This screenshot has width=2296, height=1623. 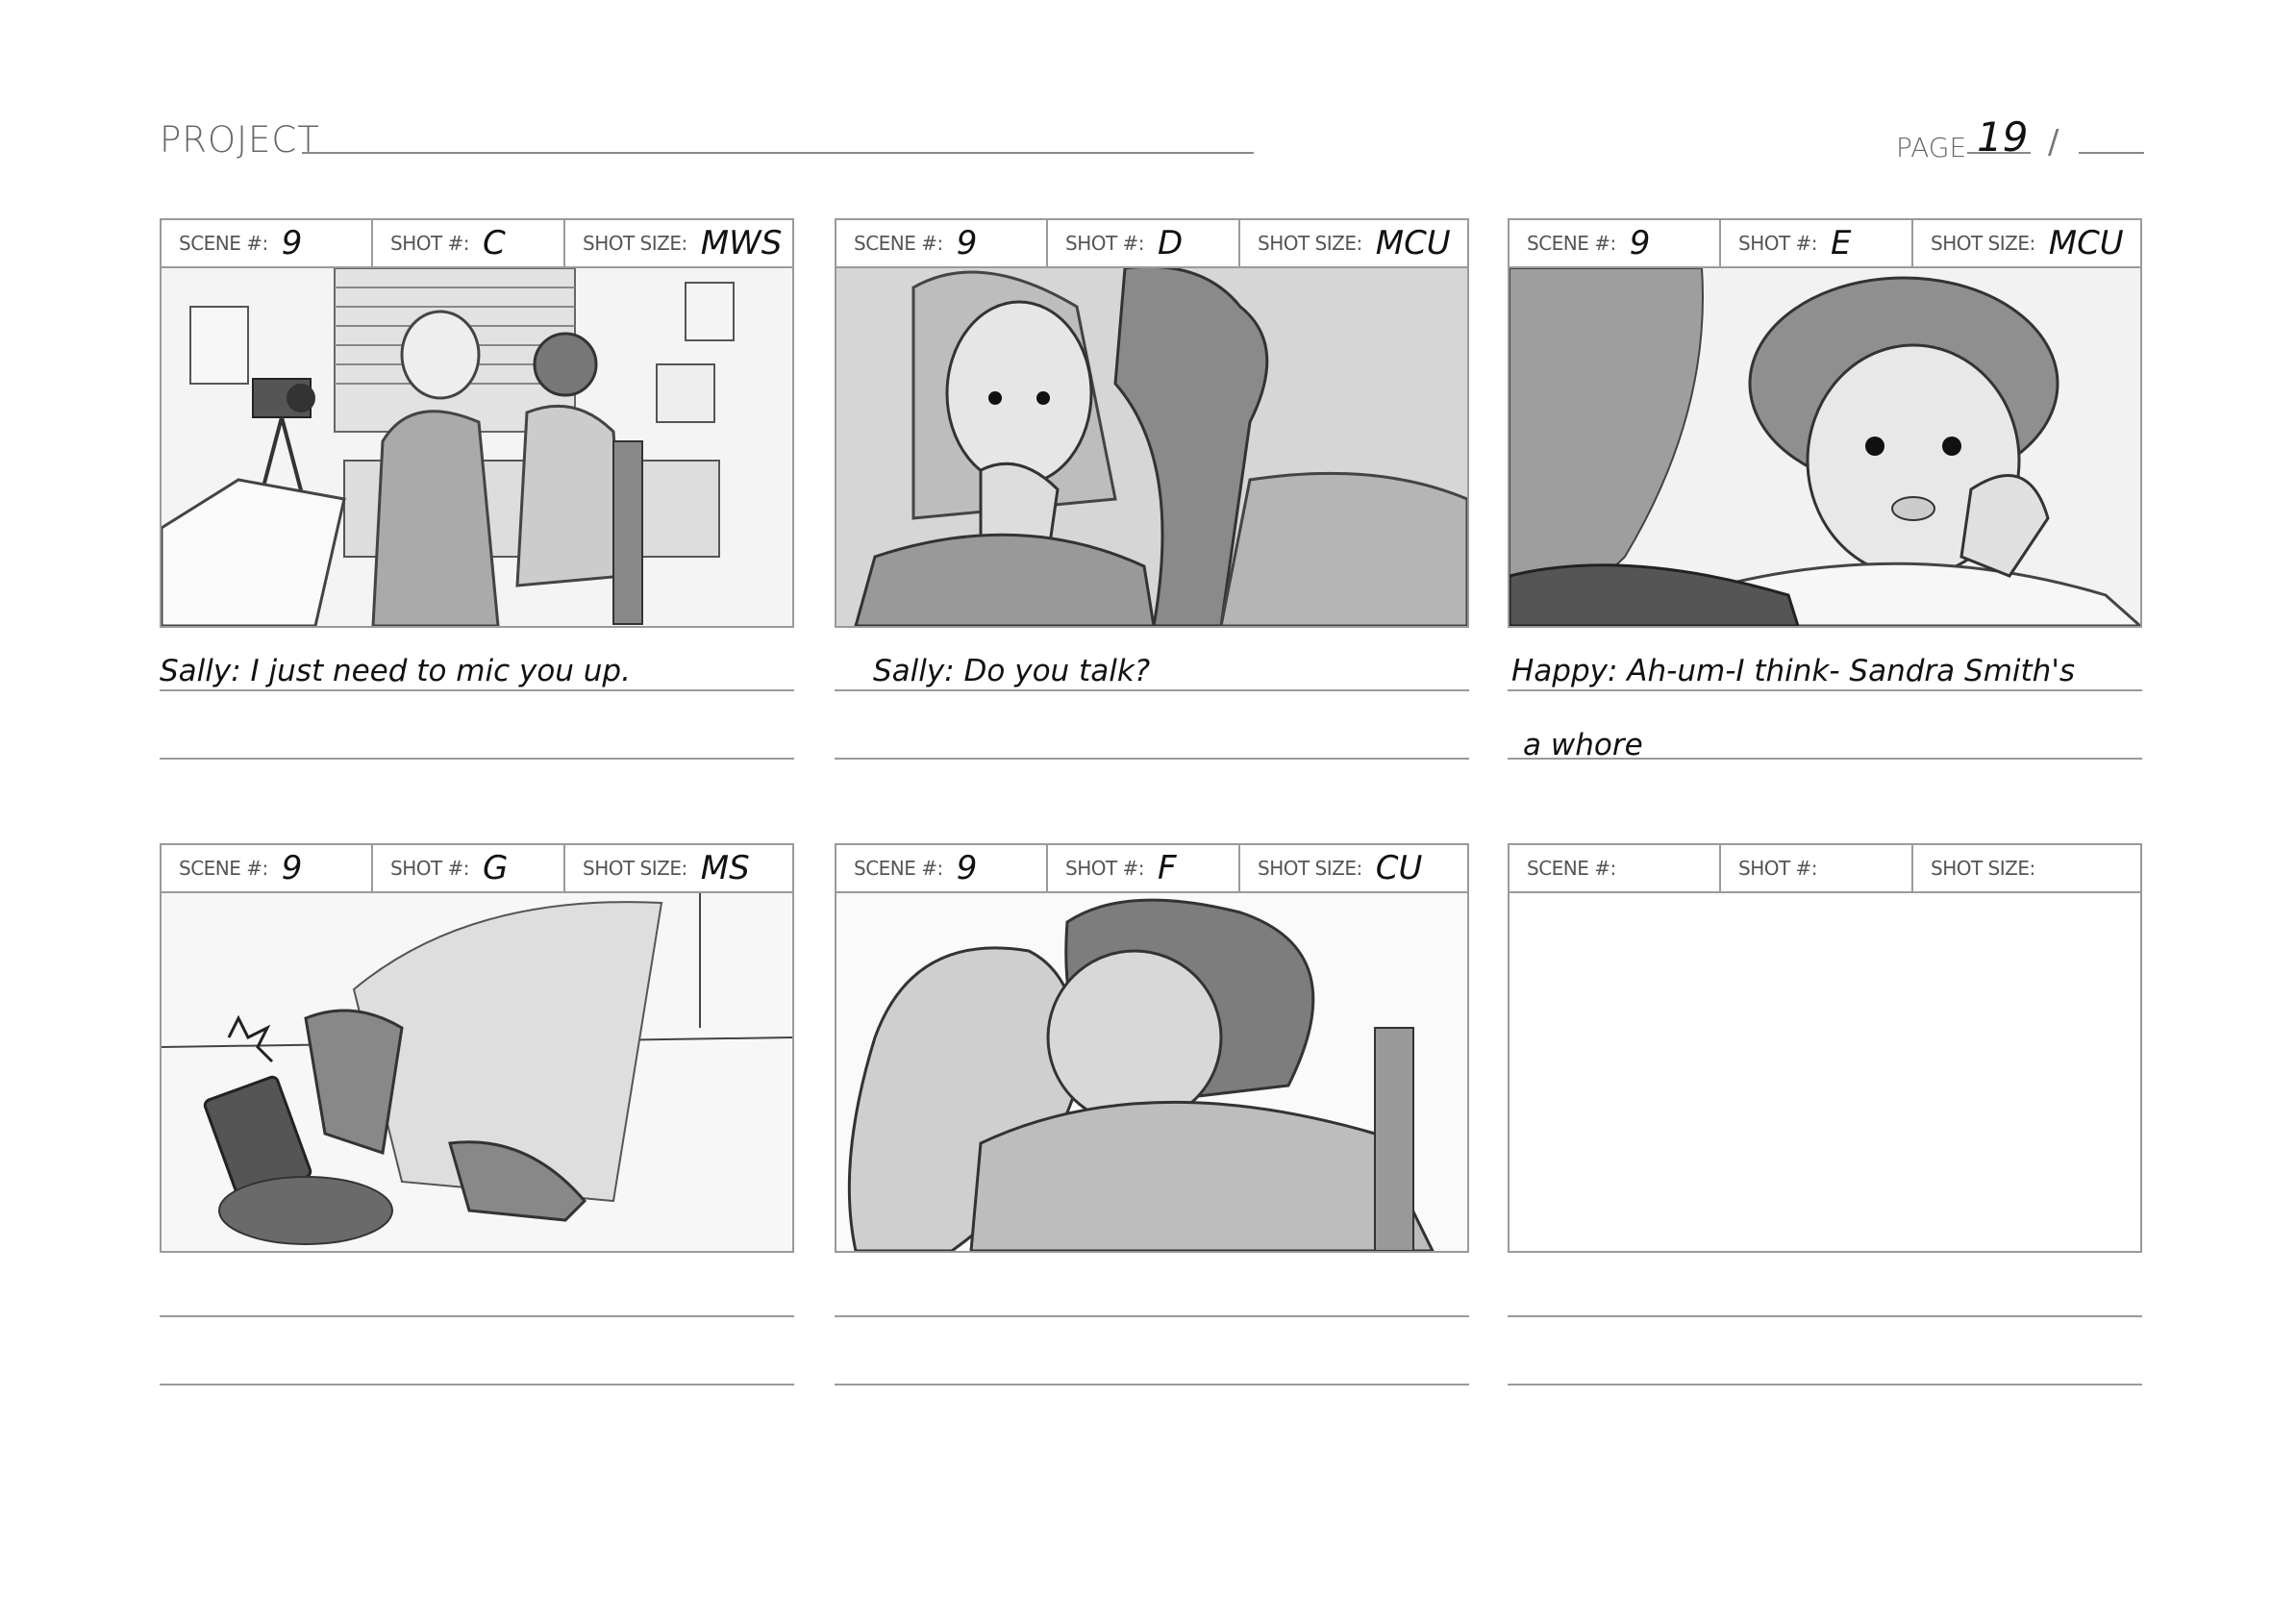 What do you see at coordinates (725, 868) in the screenshot?
I see `shot-size-value: MS` at bounding box center [725, 868].